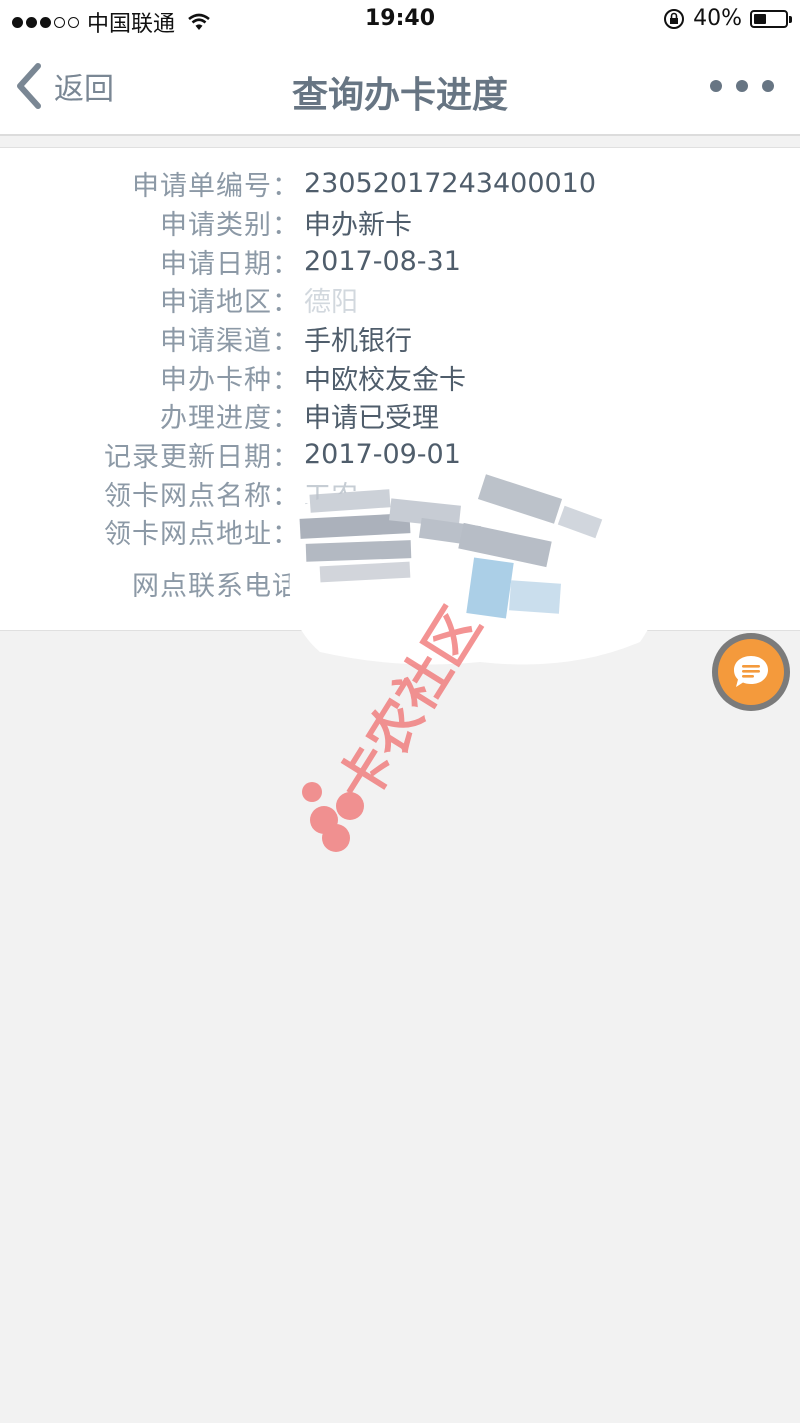 The image size is (800, 1423). Describe the element at coordinates (382, 261) in the screenshot. I see `detail-value: 2017-08-31` at that location.